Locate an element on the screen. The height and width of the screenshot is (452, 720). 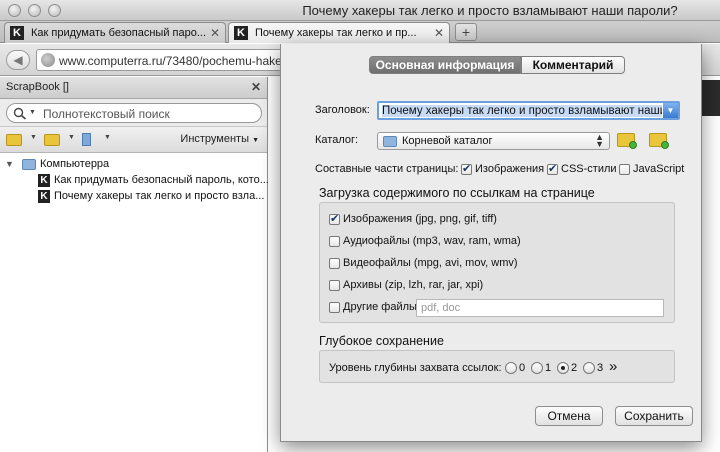
javascript-checkbox is located at coordinates (624, 169).